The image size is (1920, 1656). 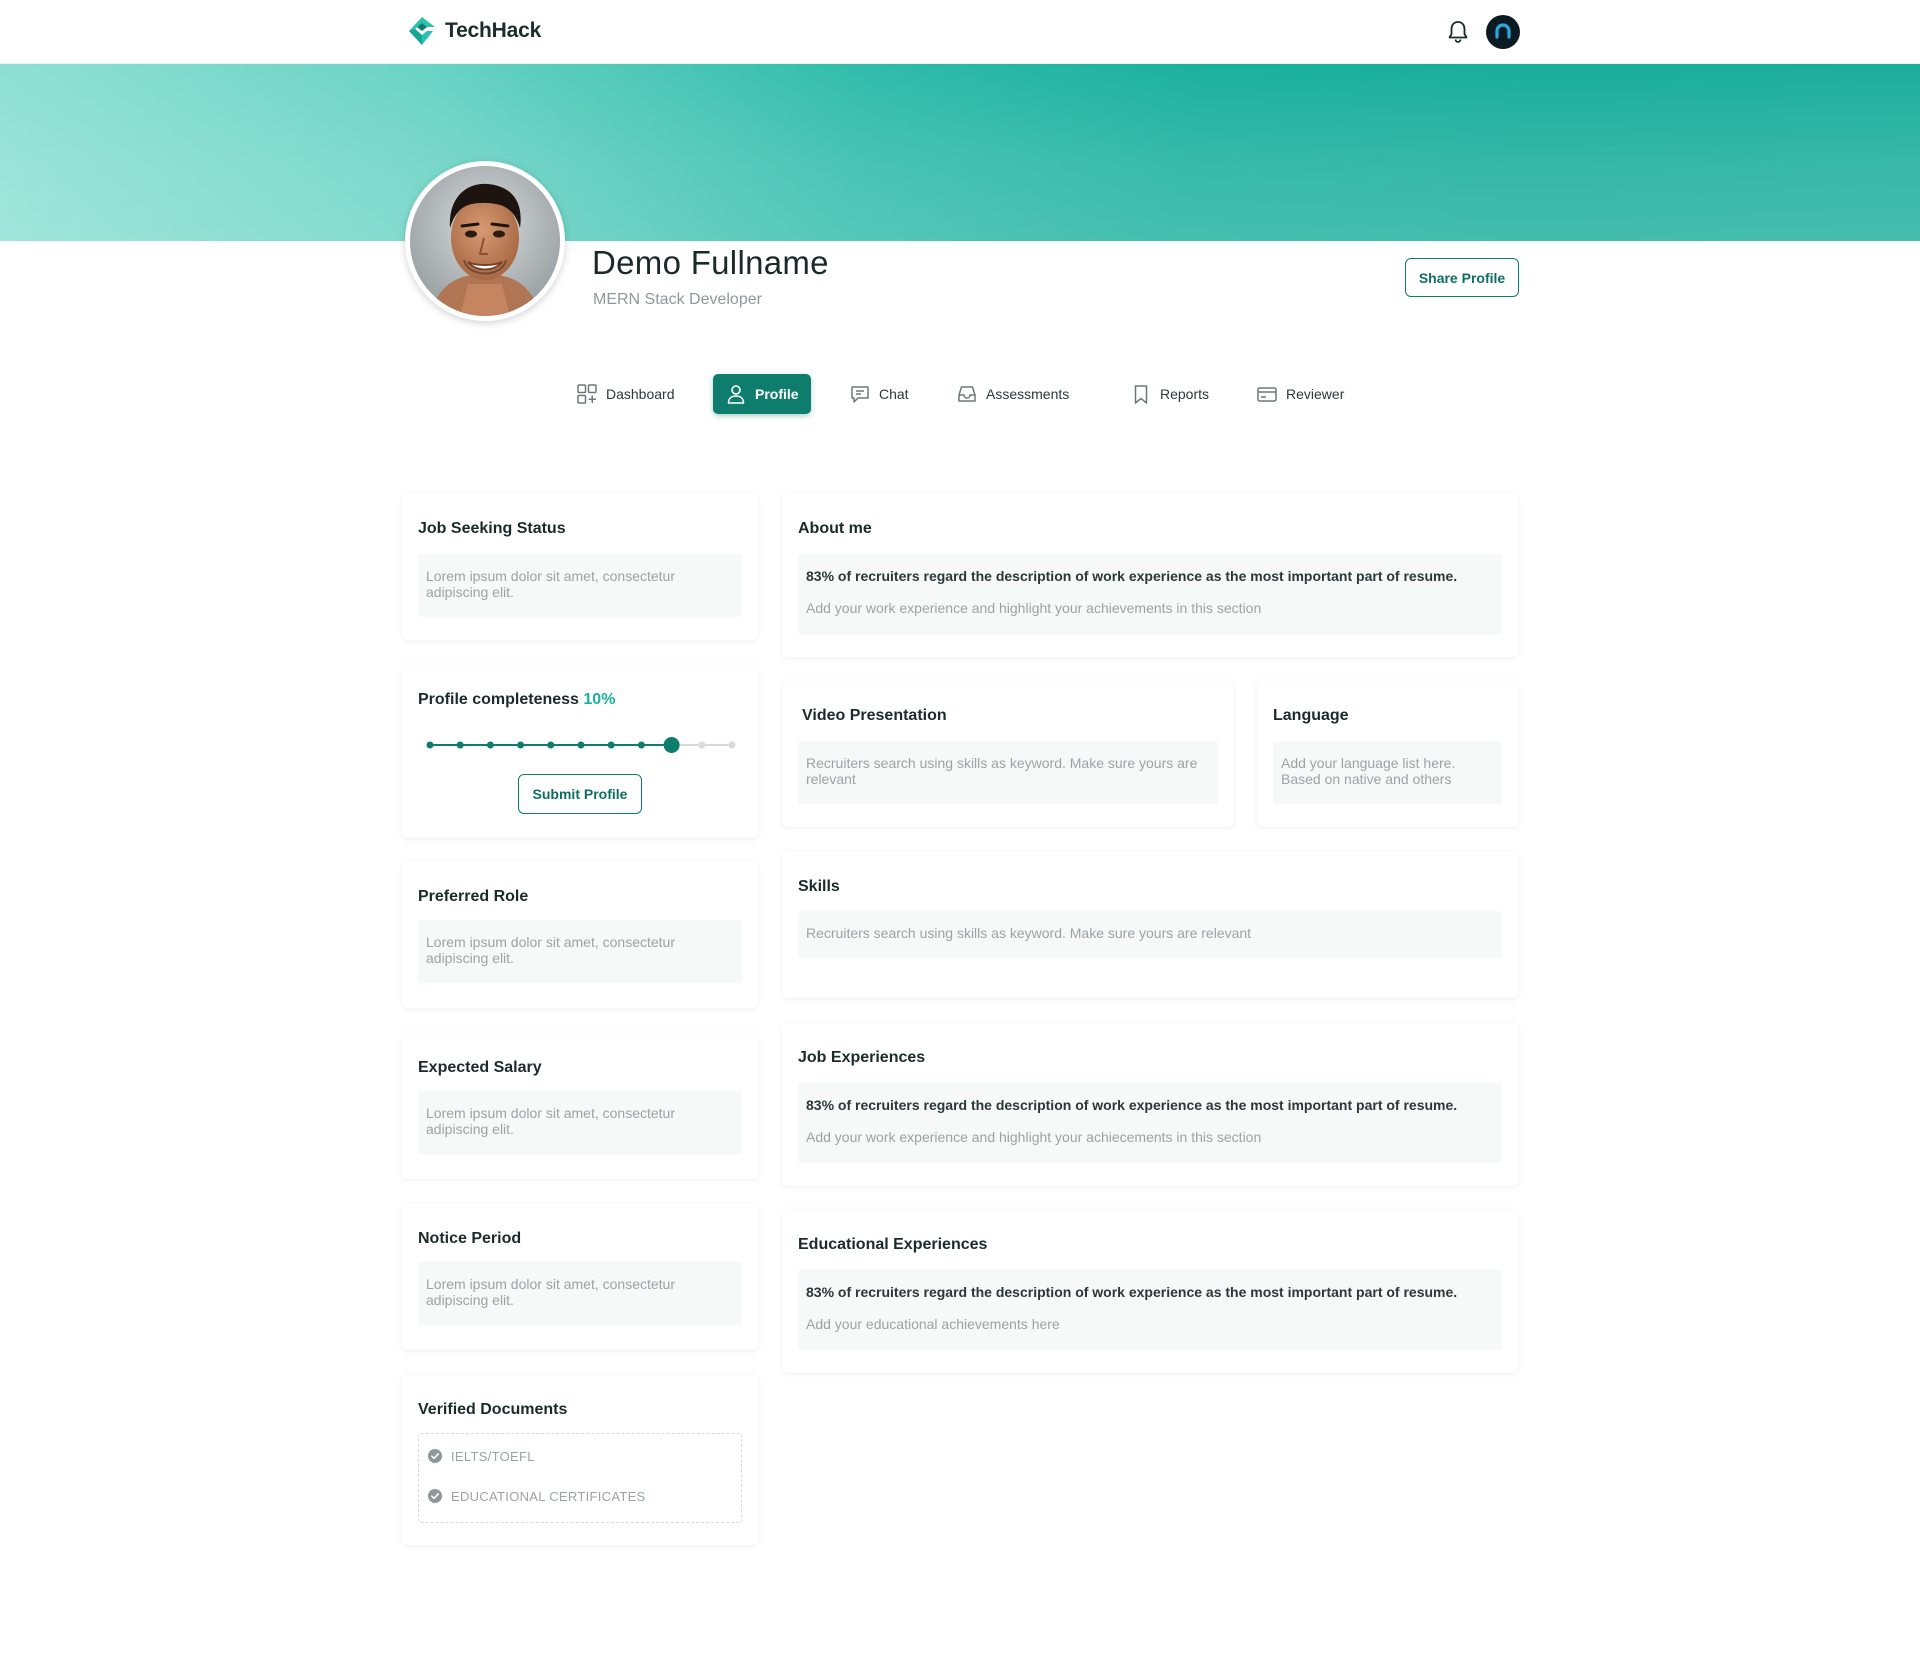 What do you see at coordinates (498, 699) in the screenshot?
I see `profile-completeness-label: Profile completeness` at bounding box center [498, 699].